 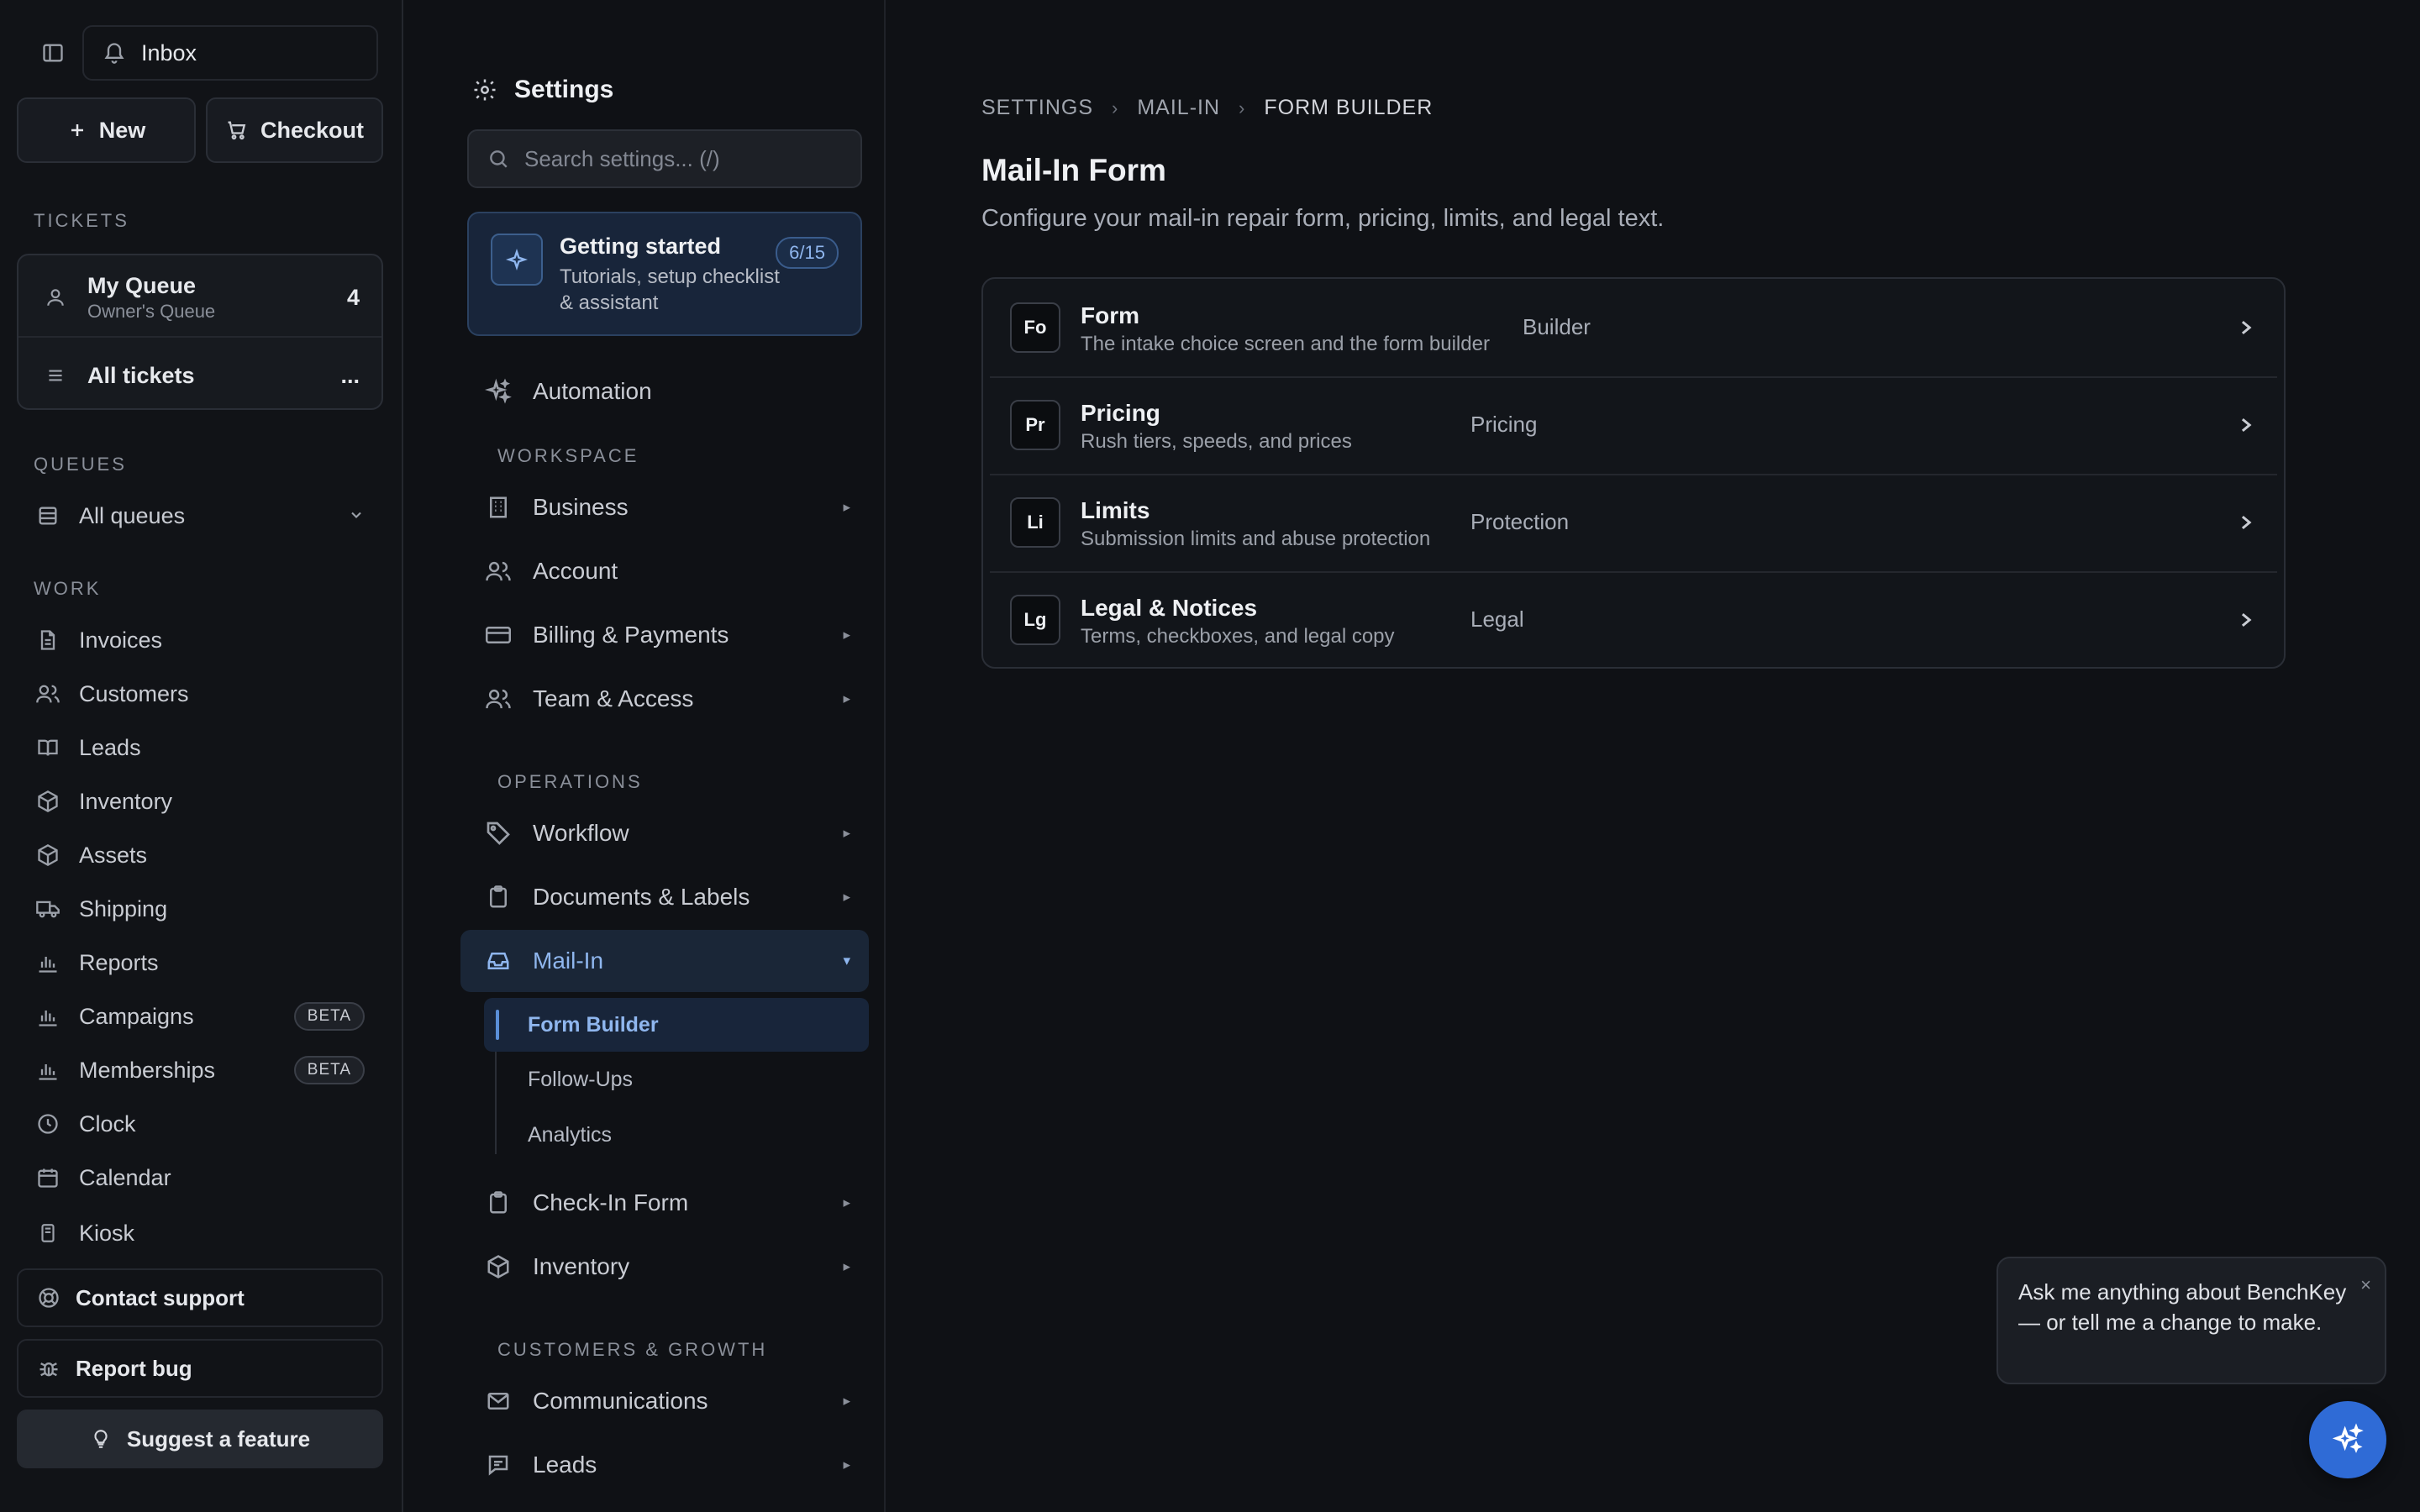 What do you see at coordinates (199, 694) in the screenshot?
I see `sidebar-item-customers: Customers` at bounding box center [199, 694].